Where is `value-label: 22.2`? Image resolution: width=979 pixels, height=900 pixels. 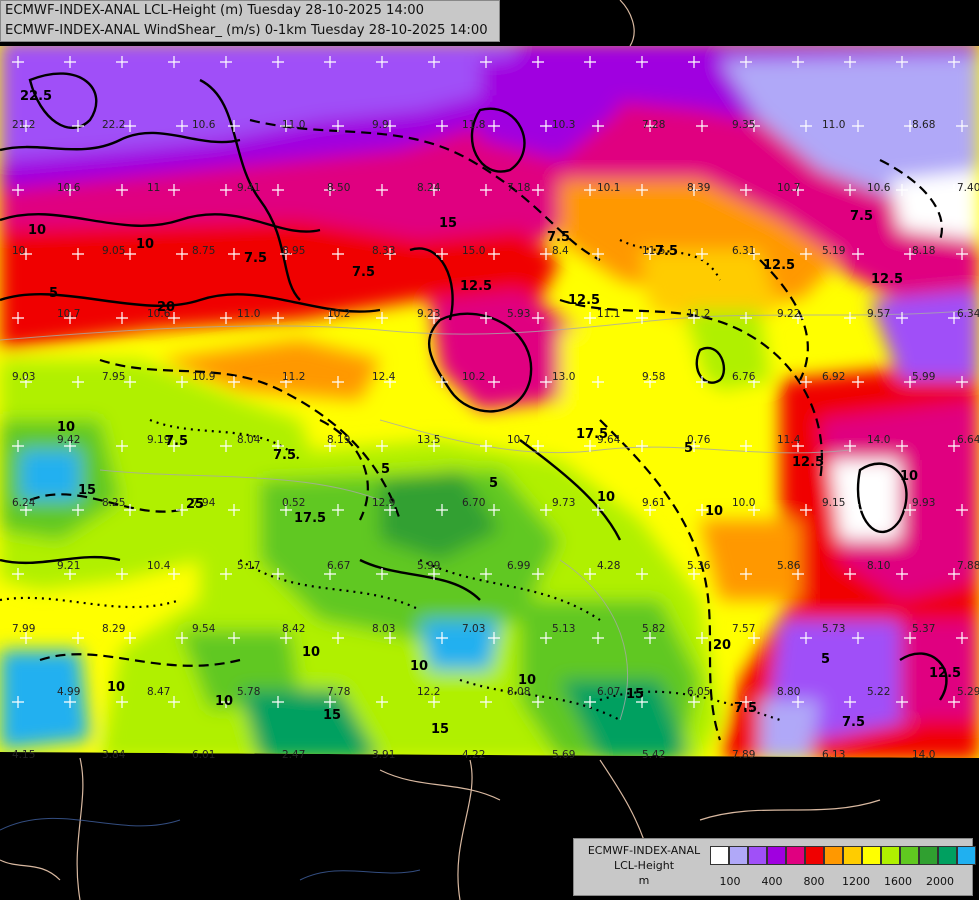
value-label: 22.2 is located at coordinates (113, 125).